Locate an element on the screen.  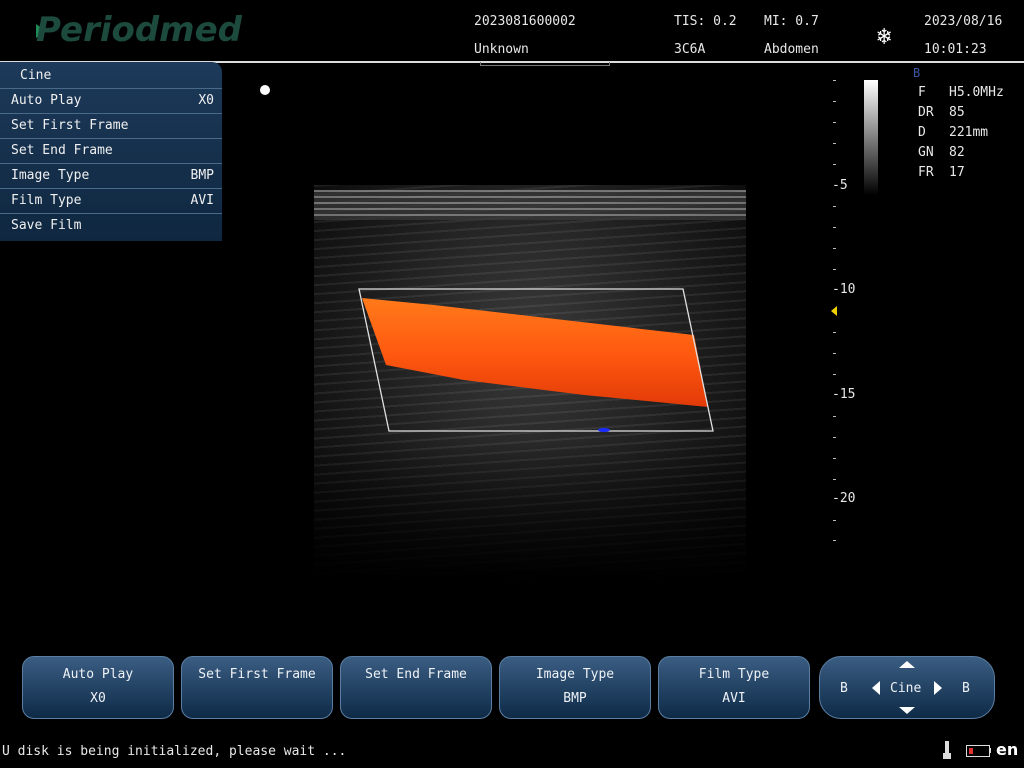
cine-nav-right-label: B is located at coordinates (966, 688).